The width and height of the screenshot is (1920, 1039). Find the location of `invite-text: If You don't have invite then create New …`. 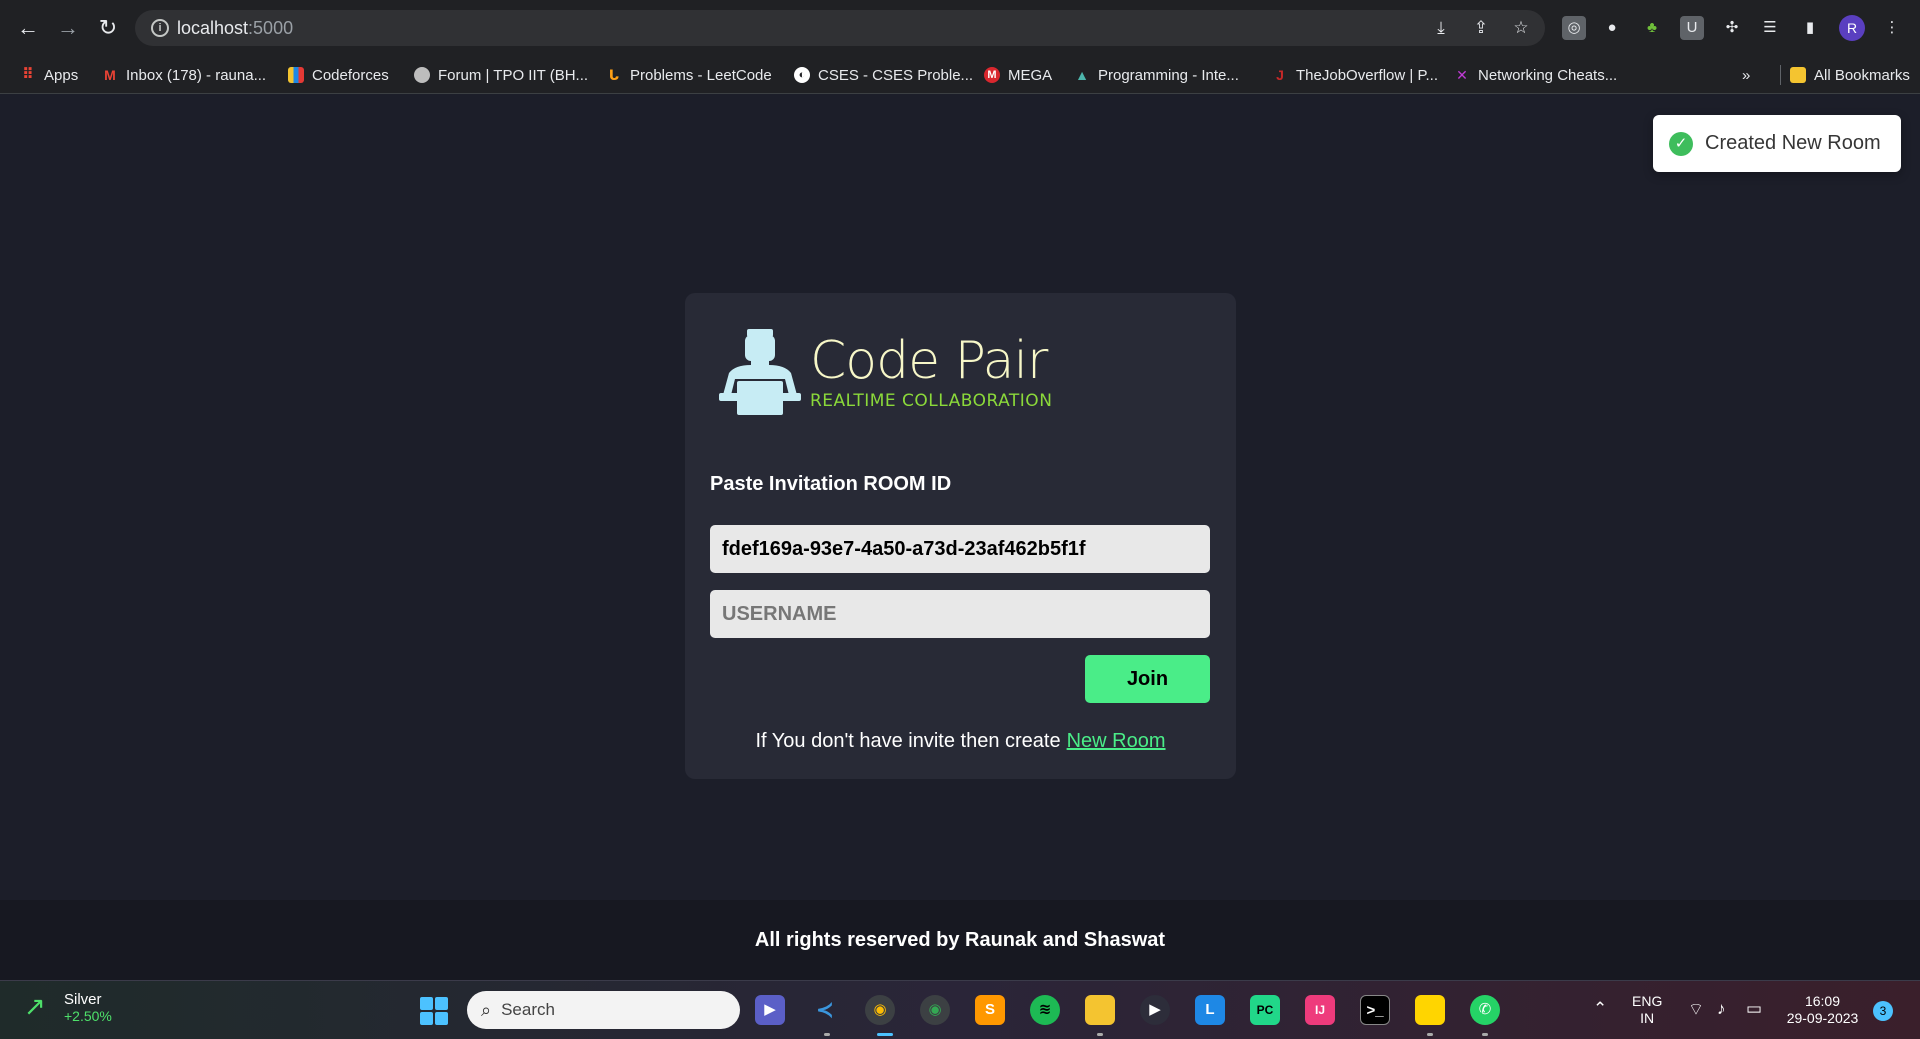

invite-text: If You don't have invite then create New … is located at coordinates (960, 741).